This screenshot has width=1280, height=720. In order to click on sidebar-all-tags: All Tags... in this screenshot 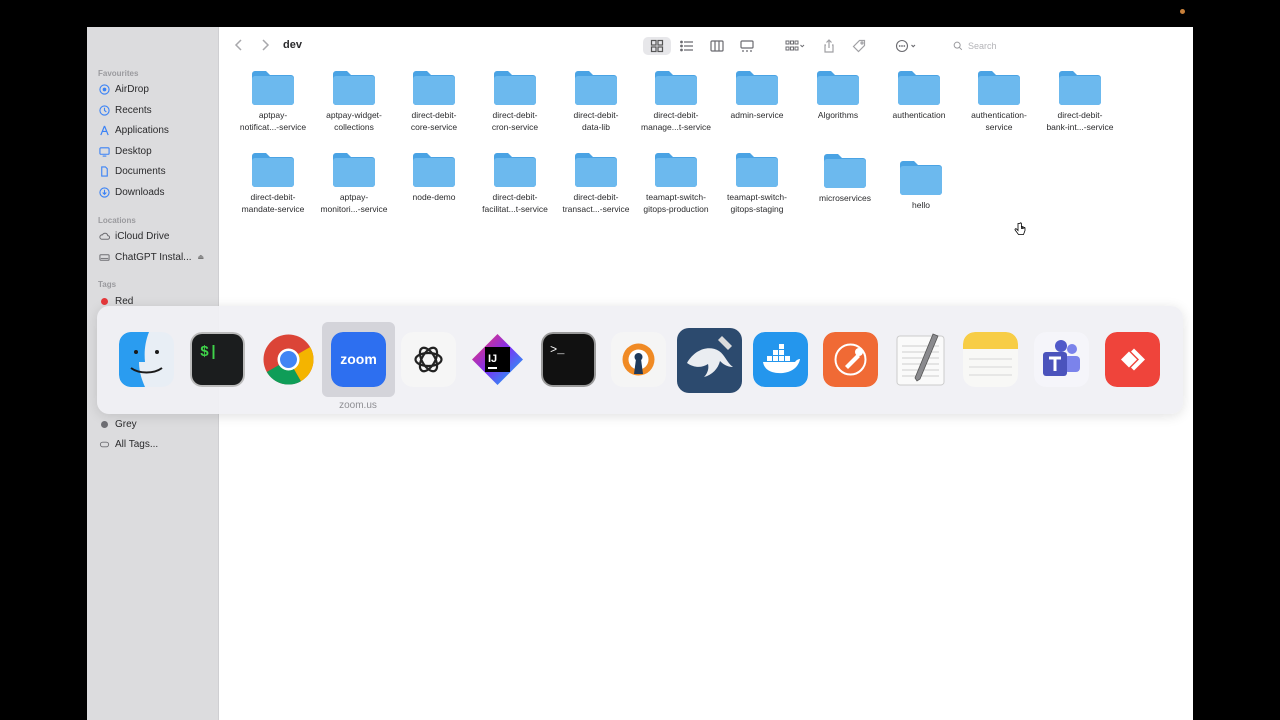, I will do `click(157, 444)`.